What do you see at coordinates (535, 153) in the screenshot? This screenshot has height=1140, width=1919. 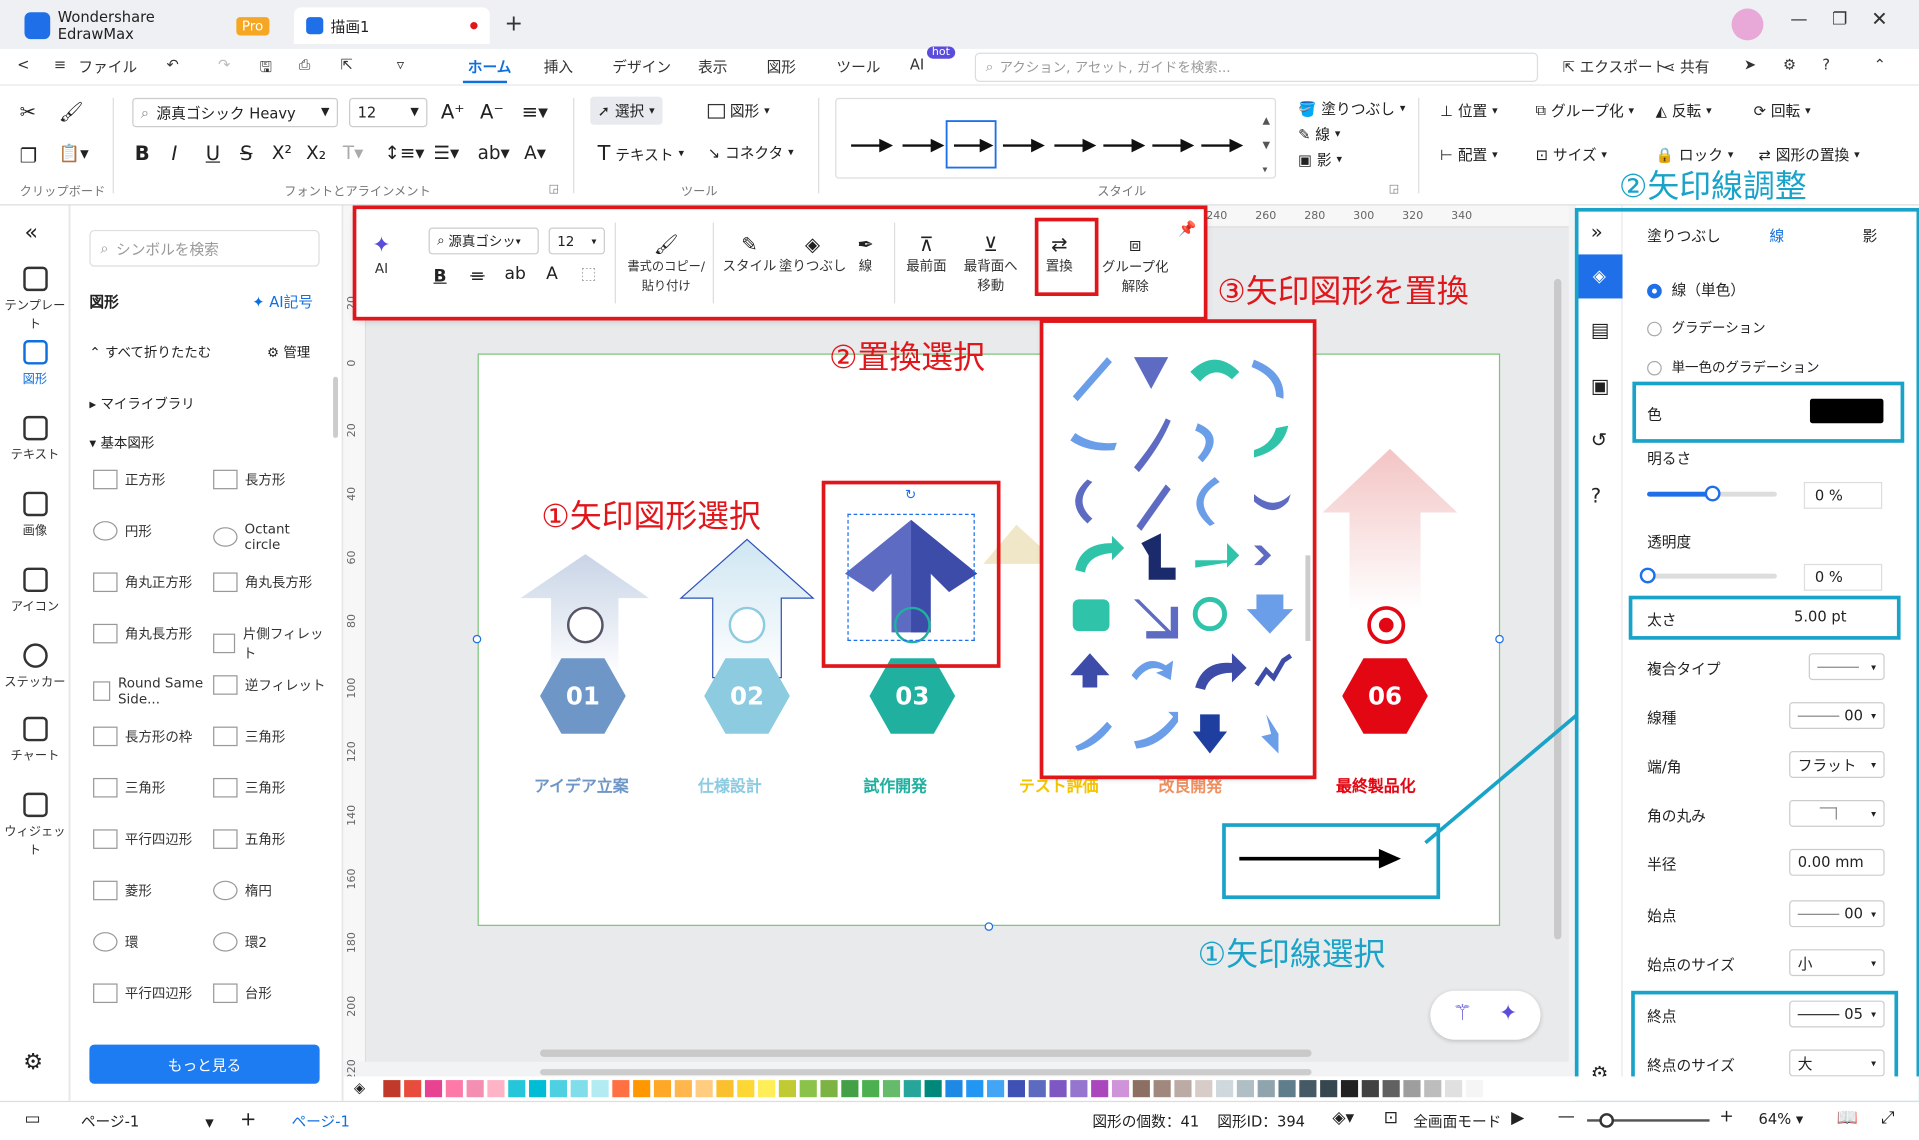 I see `font-color-icon: A▾` at bounding box center [535, 153].